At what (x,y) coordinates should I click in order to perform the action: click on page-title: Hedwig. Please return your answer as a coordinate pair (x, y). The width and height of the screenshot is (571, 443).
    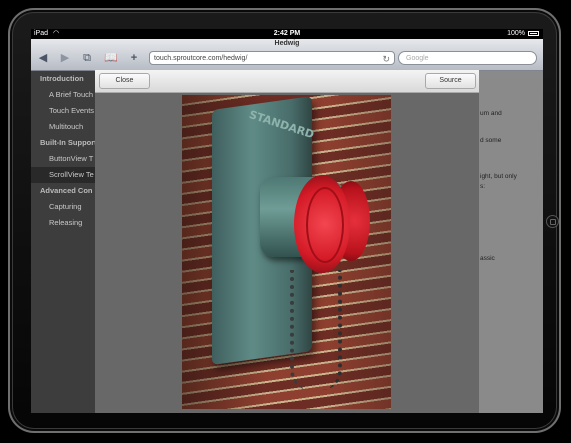
    Looking at the image, I should click on (287, 43).